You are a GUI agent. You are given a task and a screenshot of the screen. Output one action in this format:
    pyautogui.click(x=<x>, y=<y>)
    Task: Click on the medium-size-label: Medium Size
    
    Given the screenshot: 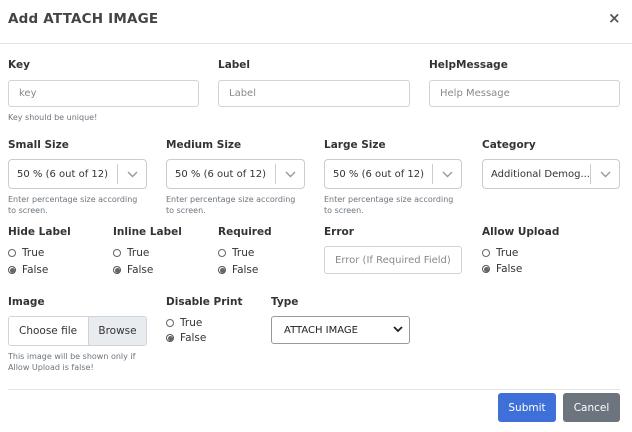 What is the action you would take?
    pyautogui.click(x=204, y=145)
    